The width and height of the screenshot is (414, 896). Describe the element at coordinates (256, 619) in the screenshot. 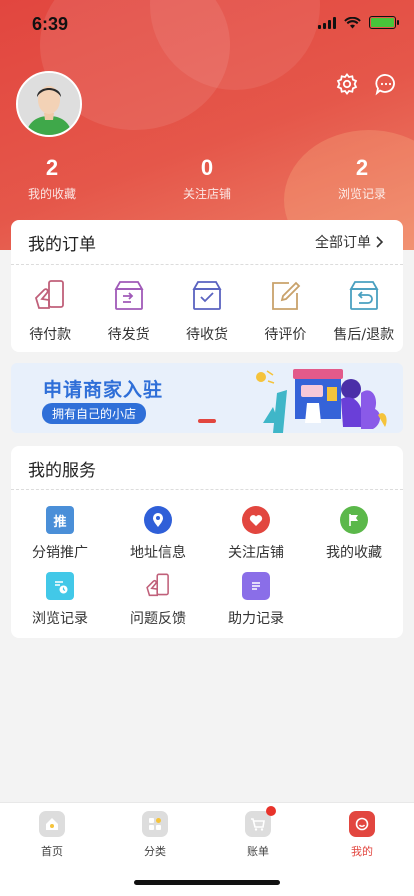

I see `service-label: 助力记录` at that location.